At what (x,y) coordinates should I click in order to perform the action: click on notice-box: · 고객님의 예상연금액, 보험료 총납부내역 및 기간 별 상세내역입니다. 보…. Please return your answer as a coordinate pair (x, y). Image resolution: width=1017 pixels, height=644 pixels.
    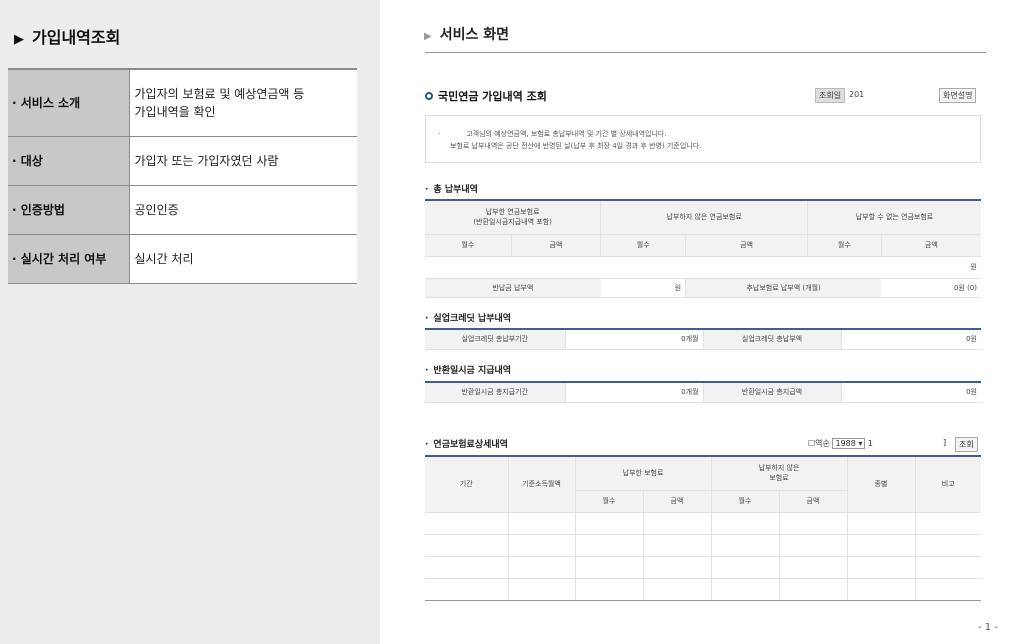
    Looking at the image, I should click on (703, 139).